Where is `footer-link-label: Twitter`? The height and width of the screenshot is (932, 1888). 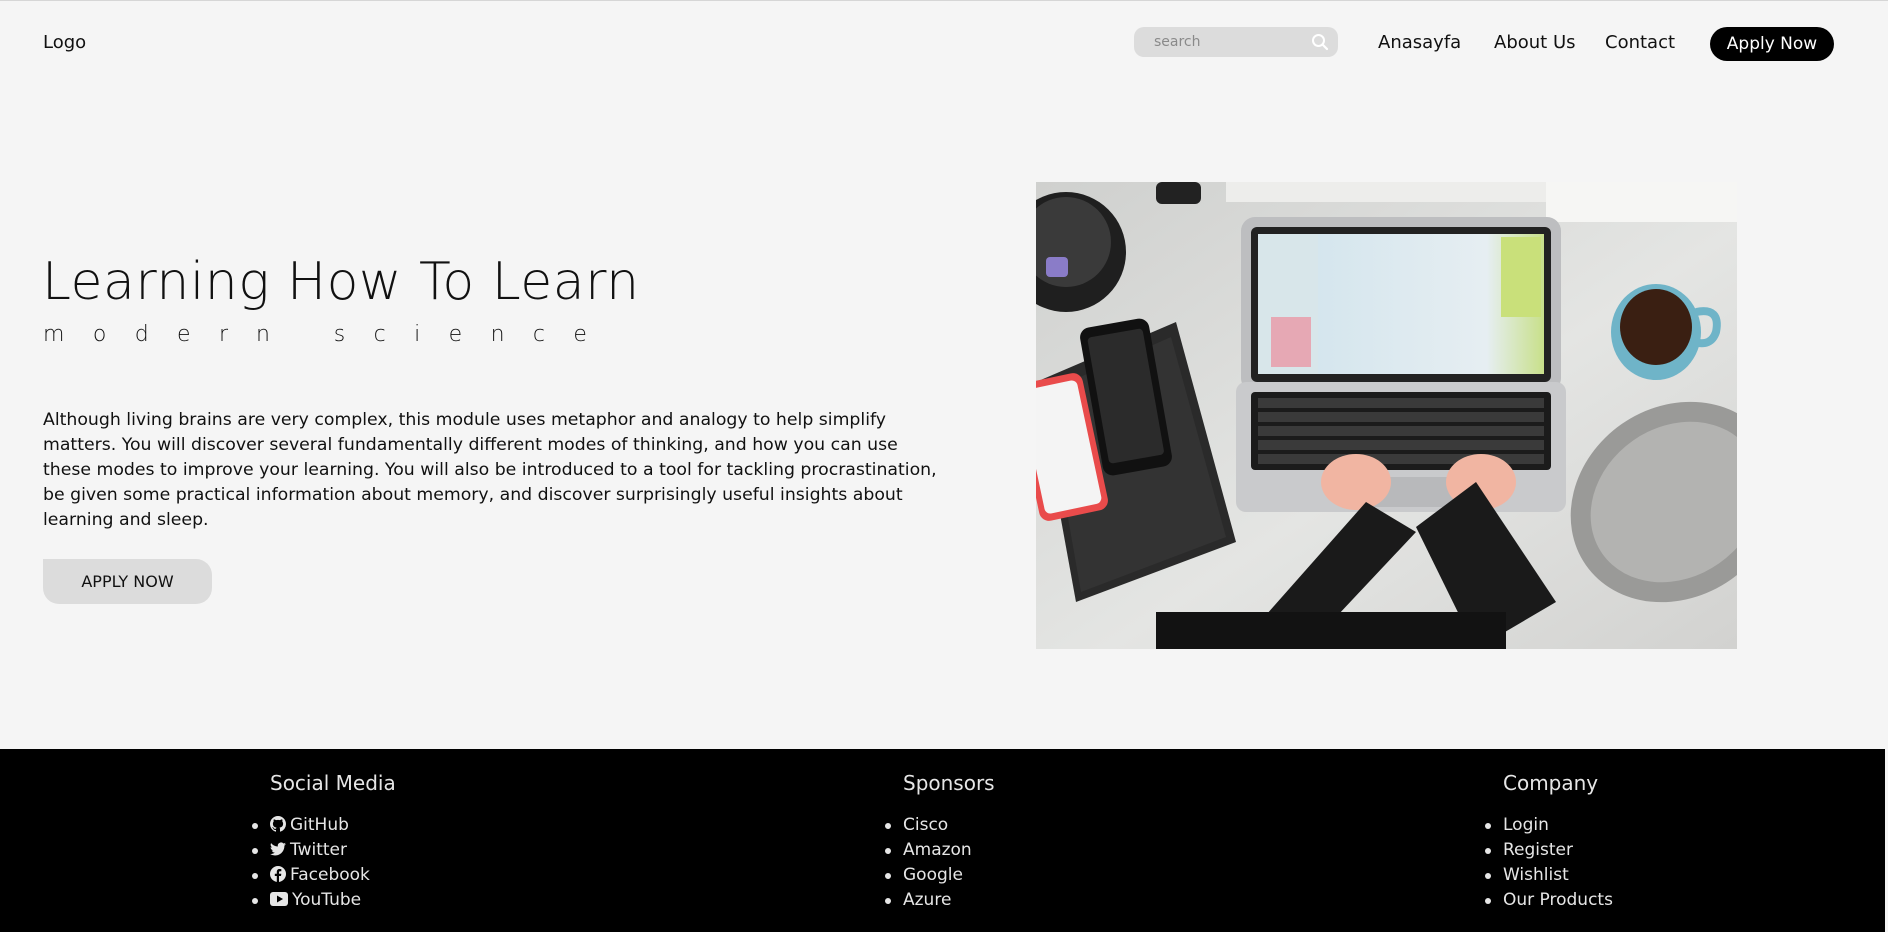
footer-link-label: Twitter is located at coordinates (318, 850).